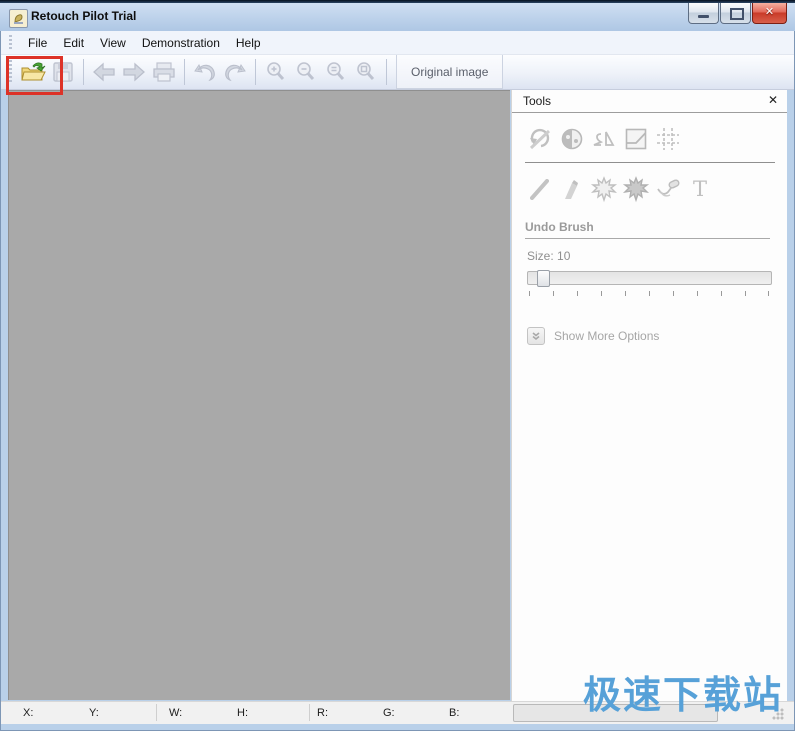 The height and width of the screenshot is (731, 795). Describe the element at coordinates (37, 43) in the screenshot. I see `menu-file: File` at that location.